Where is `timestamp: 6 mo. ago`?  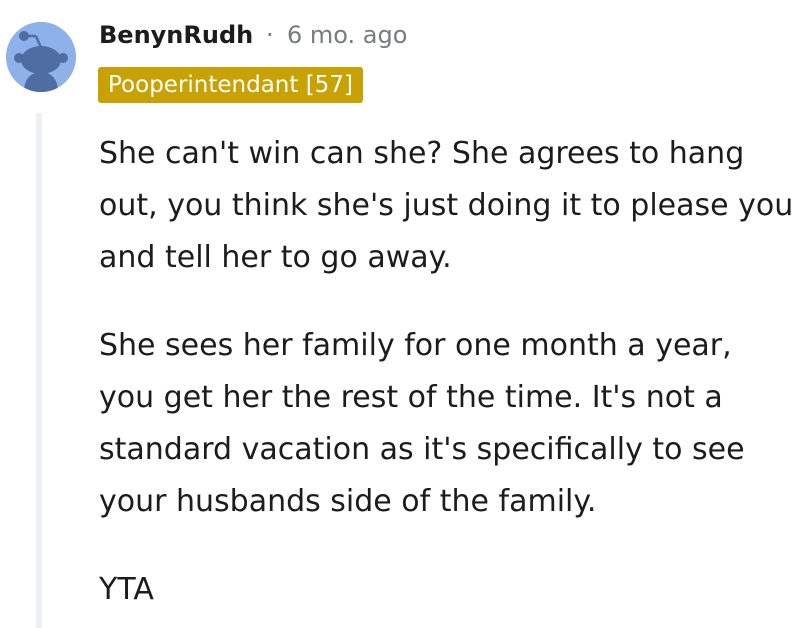
timestamp: 6 mo. ago is located at coordinates (347, 35).